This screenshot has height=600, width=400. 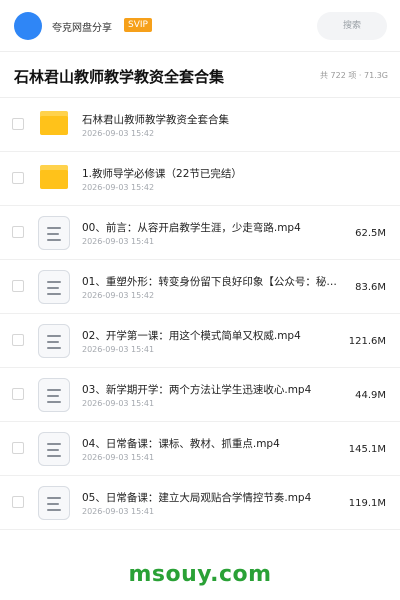 What do you see at coordinates (370, 395) in the screenshot?
I see `file-size: 44.9M` at bounding box center [370, 395].